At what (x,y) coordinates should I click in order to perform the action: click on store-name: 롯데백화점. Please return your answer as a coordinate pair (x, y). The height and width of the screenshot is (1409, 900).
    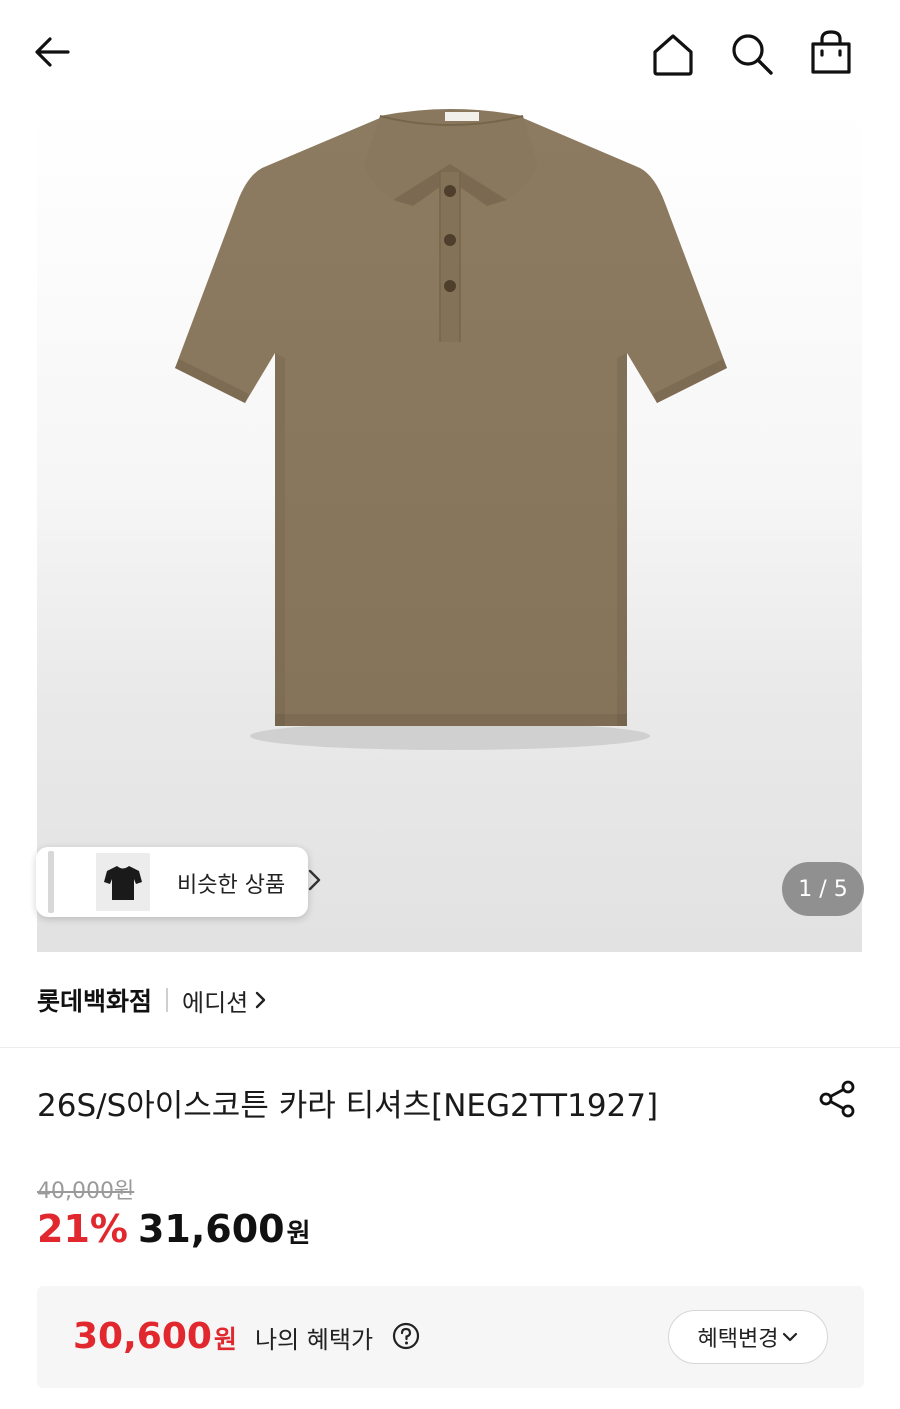
    Looking at the image, I should click on (94, 1000).